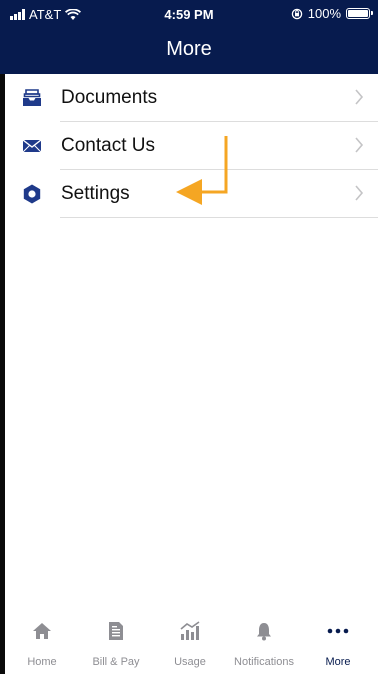 The width and height of the screenshot is (378, 674). I want to click on tab-bar: Home Bill & Pay Usage Notifications More, so click(191, 643).